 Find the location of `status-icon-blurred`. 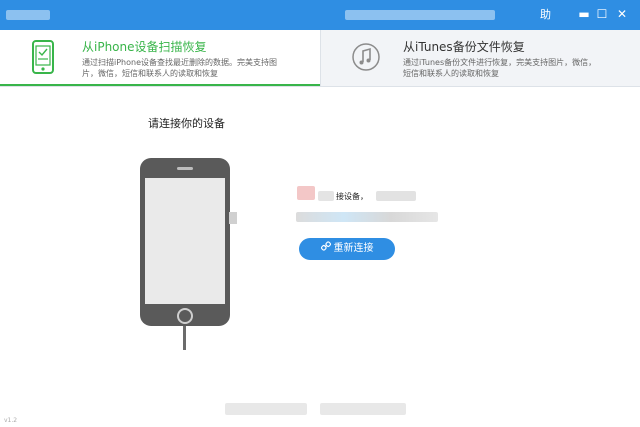

status-icon-blurred is located at coordinates (306, 193).